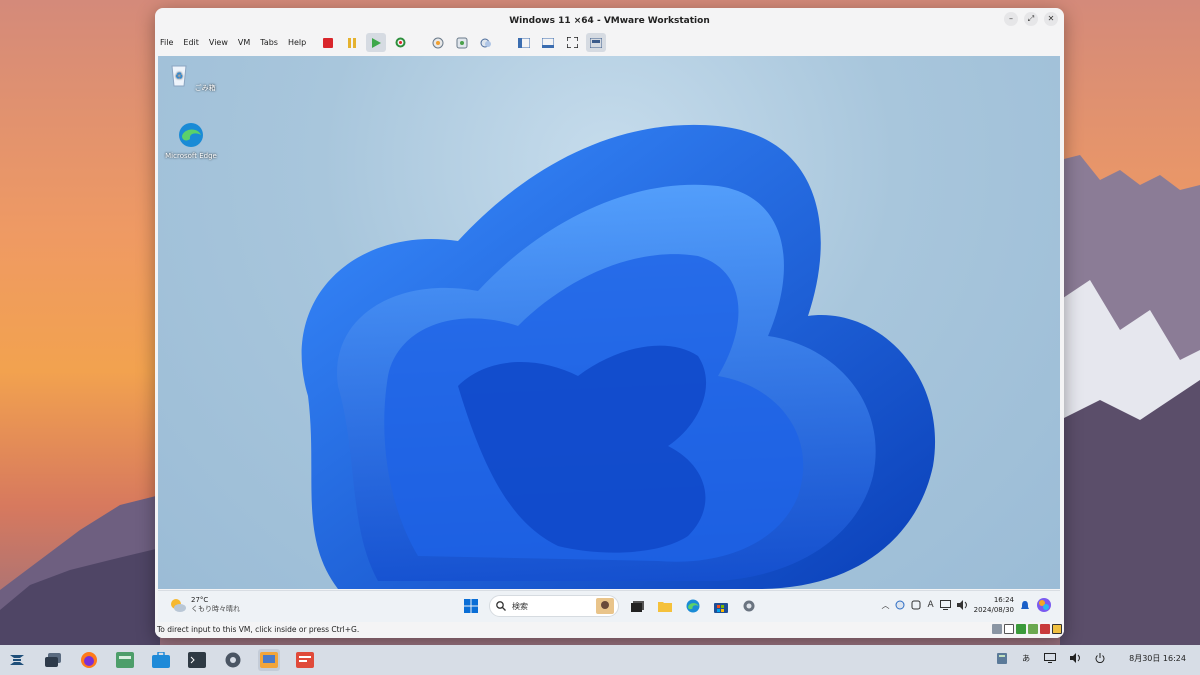  I want to click on bell-icon, so click(1025, 605).